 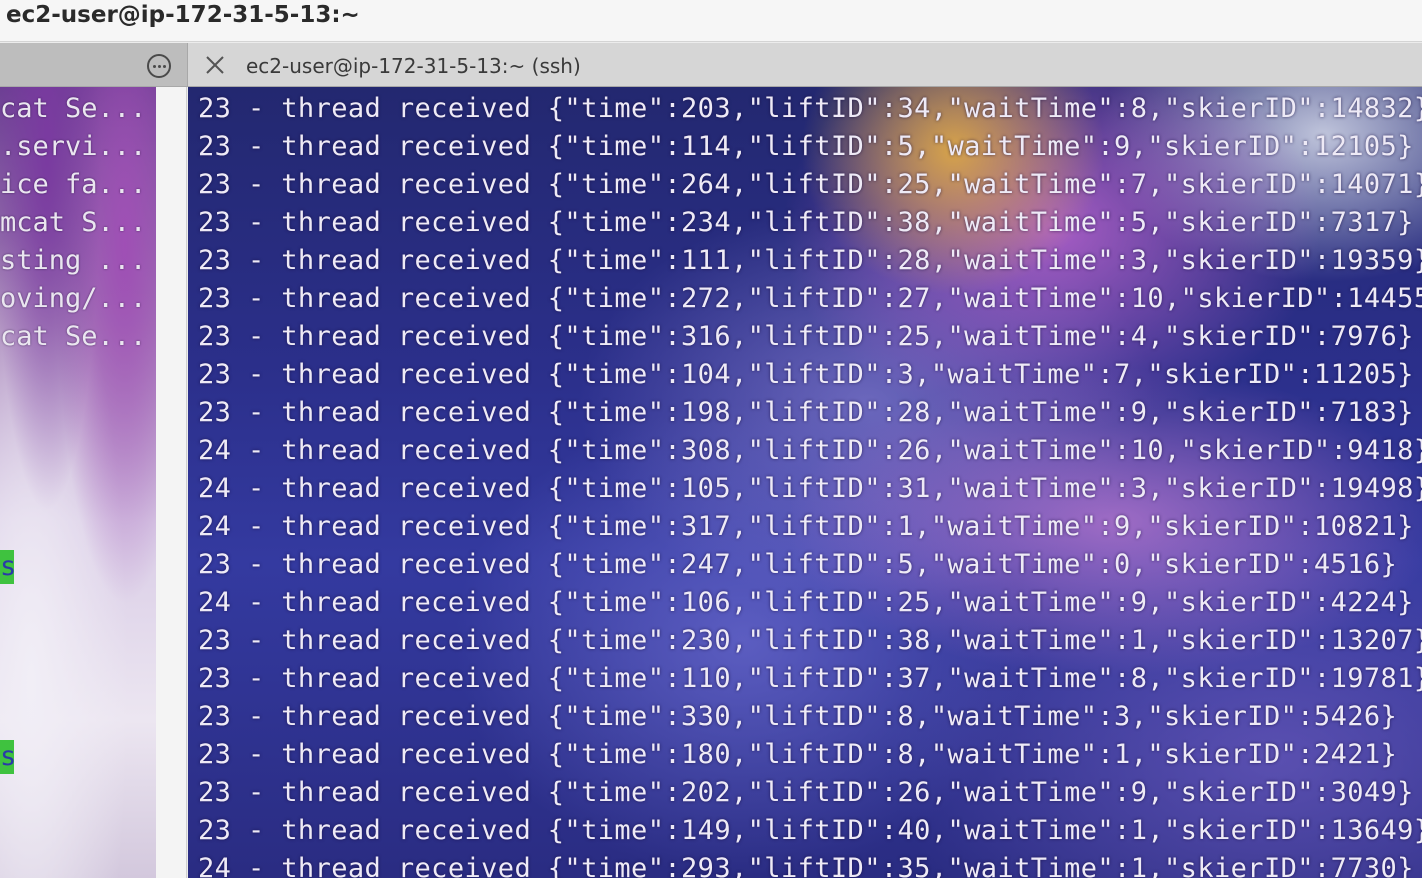 I want to click on left-pane-tab-header, so click(x=93, y=65).